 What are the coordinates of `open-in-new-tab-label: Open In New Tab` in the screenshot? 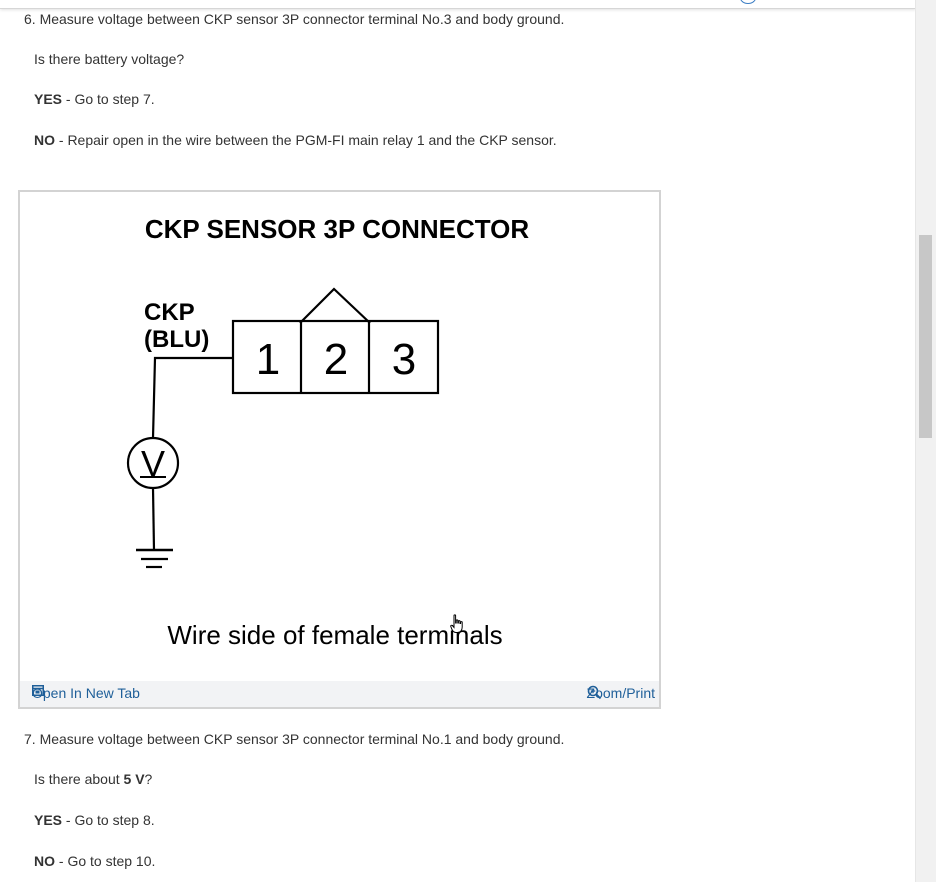 It's located at (86, 693).